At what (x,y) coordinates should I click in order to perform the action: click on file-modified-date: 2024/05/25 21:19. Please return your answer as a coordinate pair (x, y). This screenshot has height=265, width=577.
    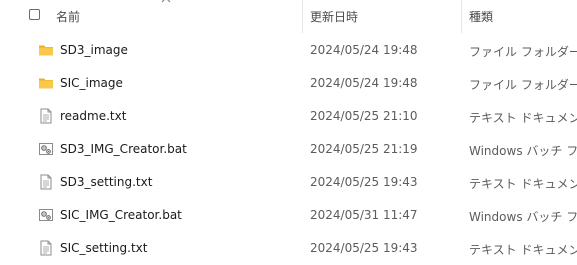
    Looking at the image, I should click on (364, 149).